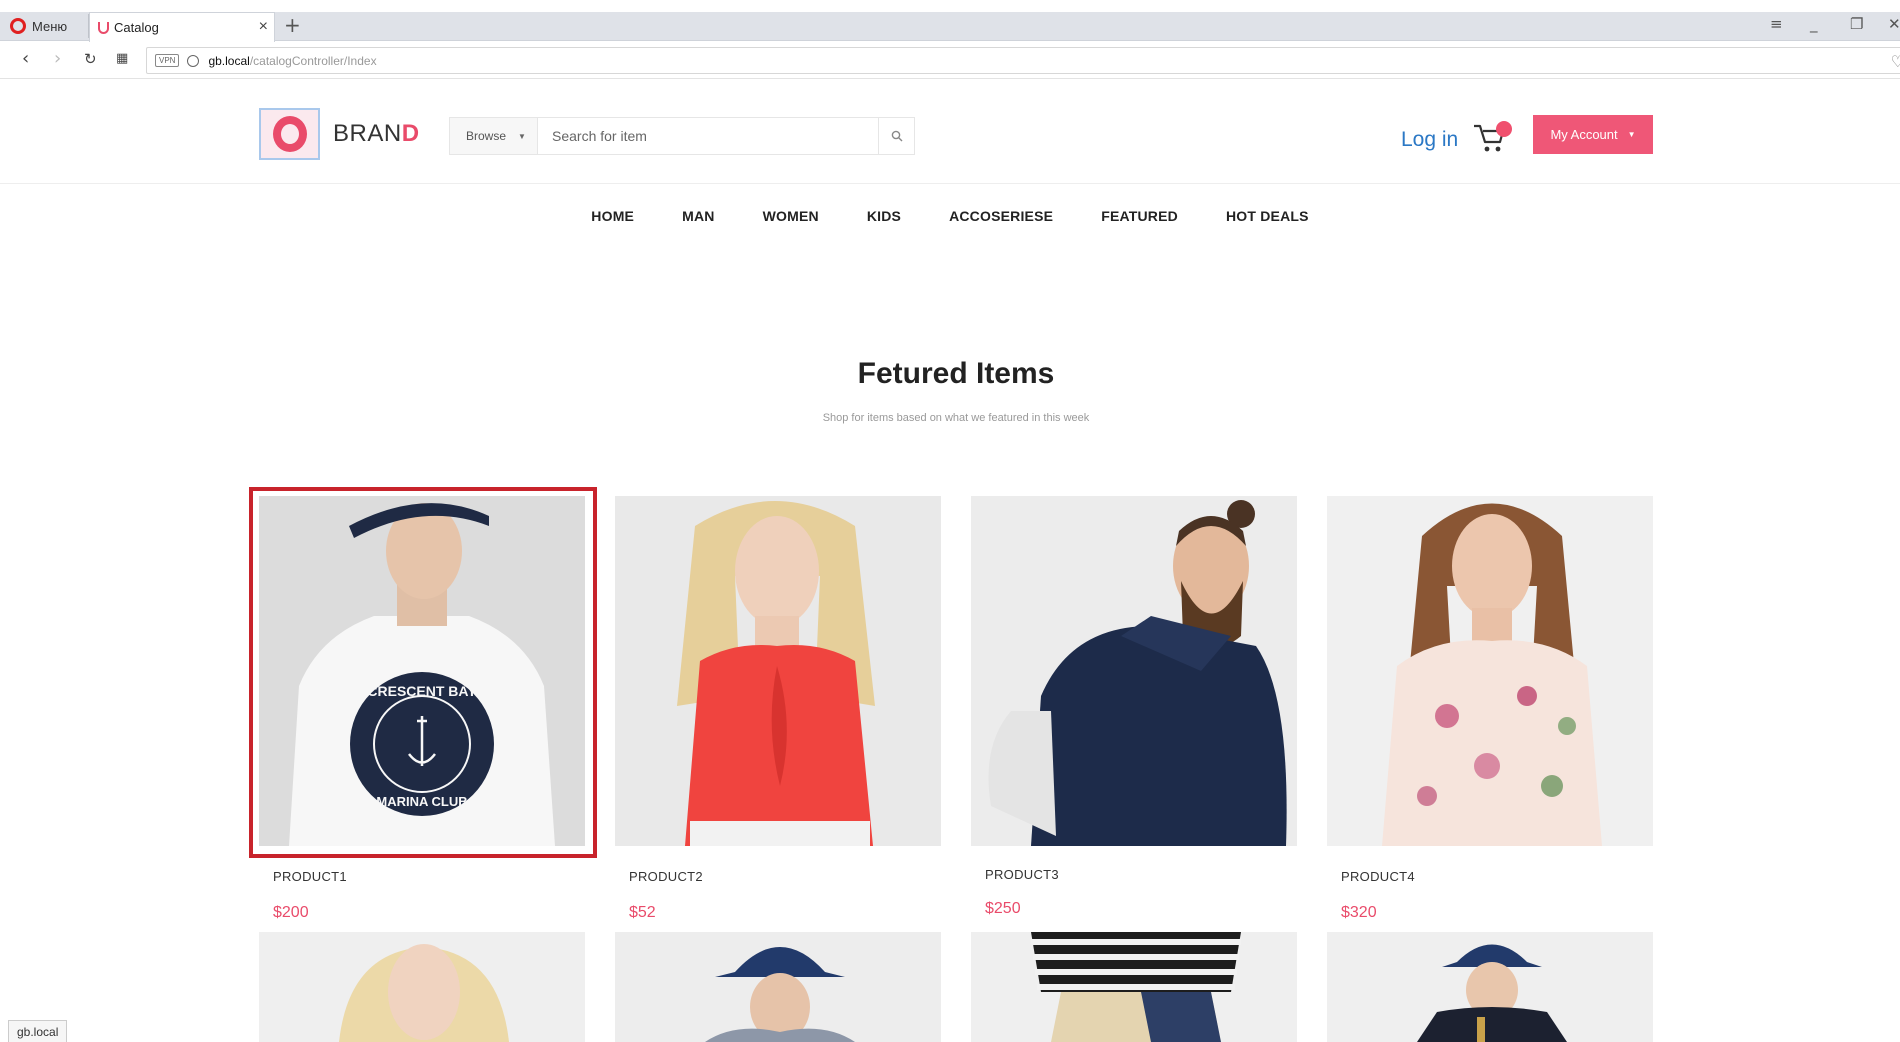 Image resolution: width=1900 pixels, height=1042 pixels. I want to click on product-card: PRODUCT3 $250, so click(1134, 706).